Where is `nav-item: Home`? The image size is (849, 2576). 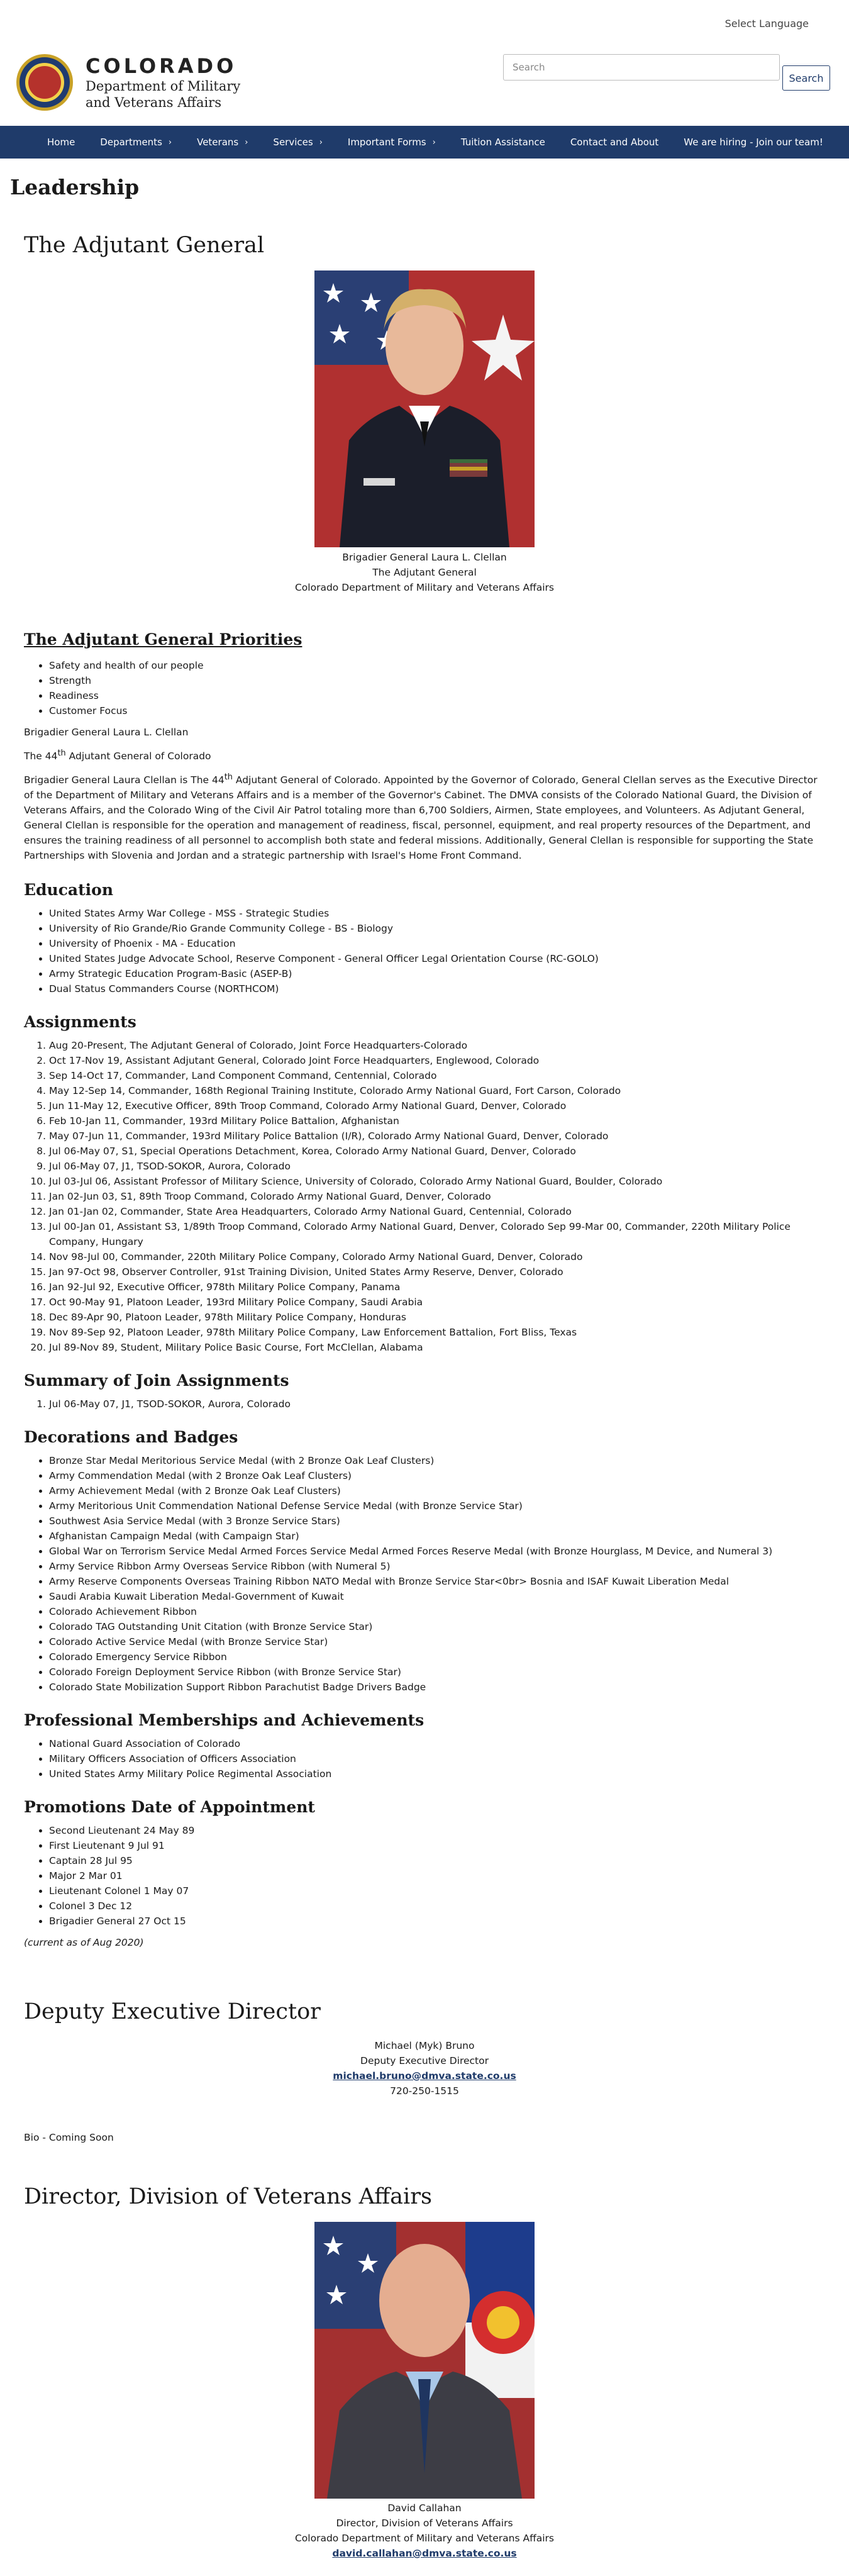
nav-item: Home is located at coordinates (61, 142).